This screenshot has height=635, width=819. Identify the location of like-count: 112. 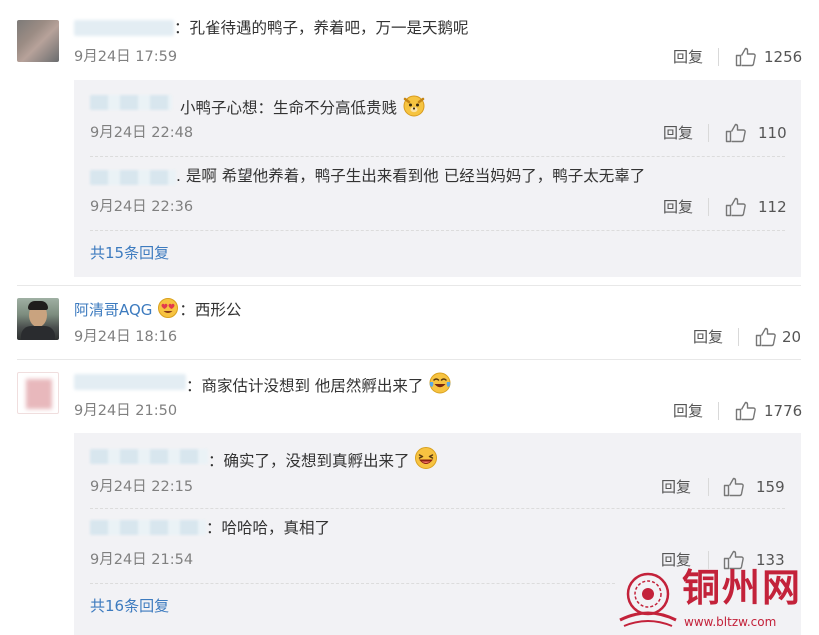
(772, 207).